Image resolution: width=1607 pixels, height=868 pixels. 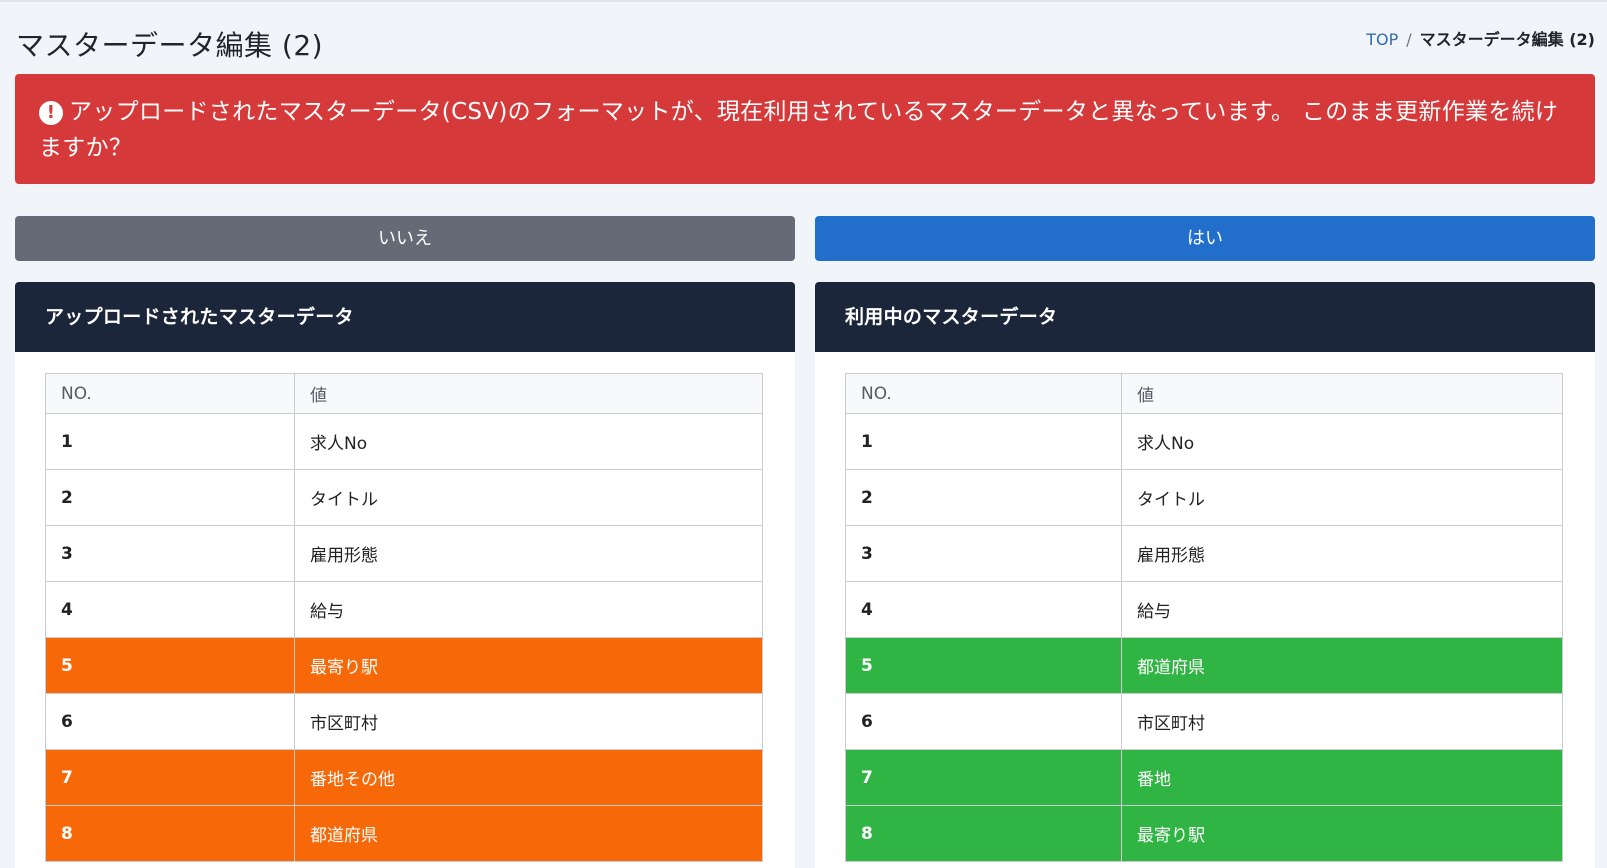 I want to click on confirm-button-group: いいえ はい, so click(x=805, y=238).